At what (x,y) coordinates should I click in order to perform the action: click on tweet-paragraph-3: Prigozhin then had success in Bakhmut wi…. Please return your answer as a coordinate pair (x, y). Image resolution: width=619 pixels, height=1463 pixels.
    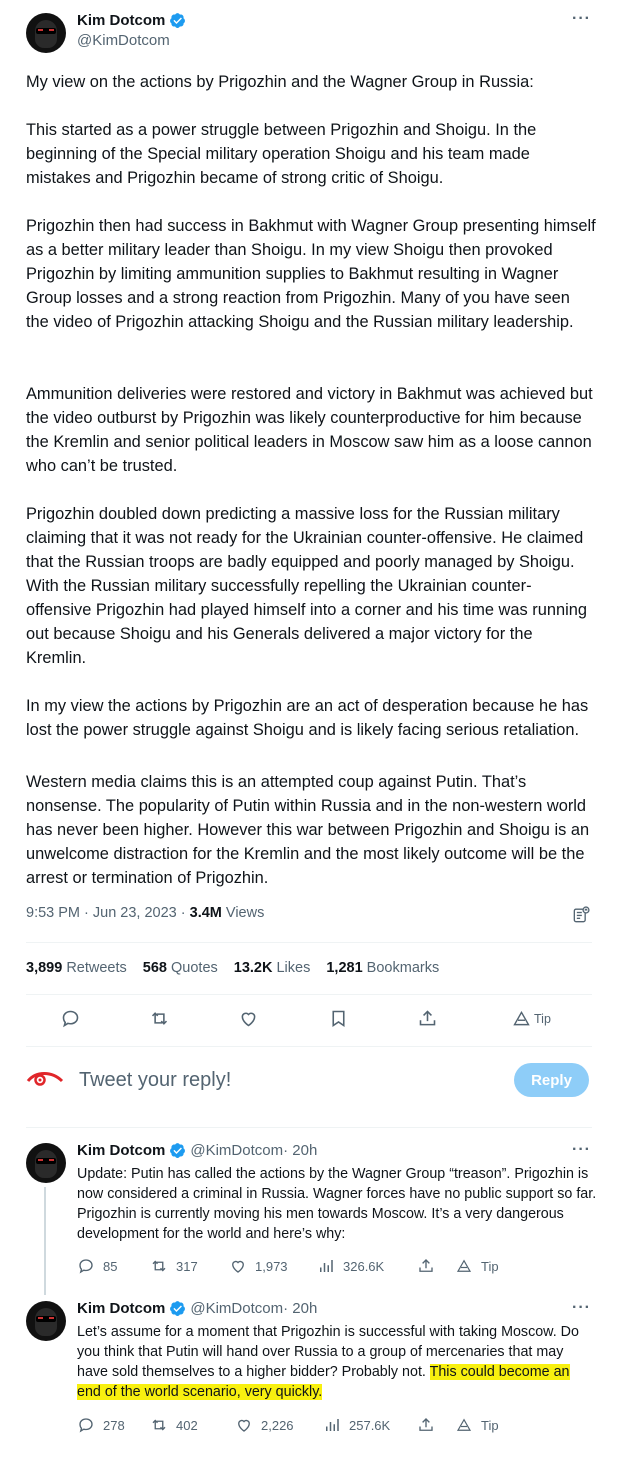
    Looking at the image, I should click on (313, 274).